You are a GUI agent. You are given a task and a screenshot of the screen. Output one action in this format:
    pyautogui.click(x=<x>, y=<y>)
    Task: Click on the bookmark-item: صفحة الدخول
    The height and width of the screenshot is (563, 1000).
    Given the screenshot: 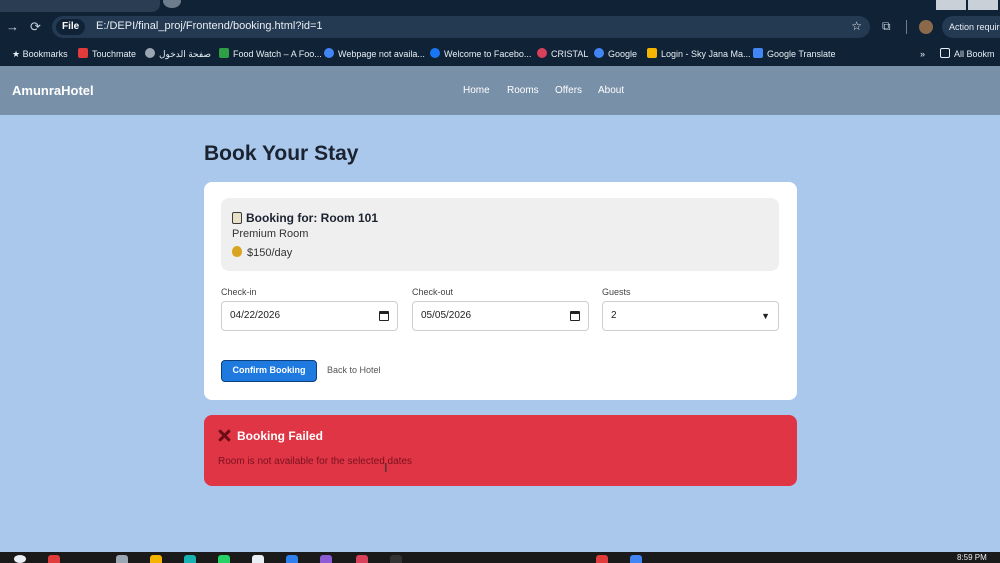 What is the action you would take?
    pyautogui.click(x=178, y=54)
    